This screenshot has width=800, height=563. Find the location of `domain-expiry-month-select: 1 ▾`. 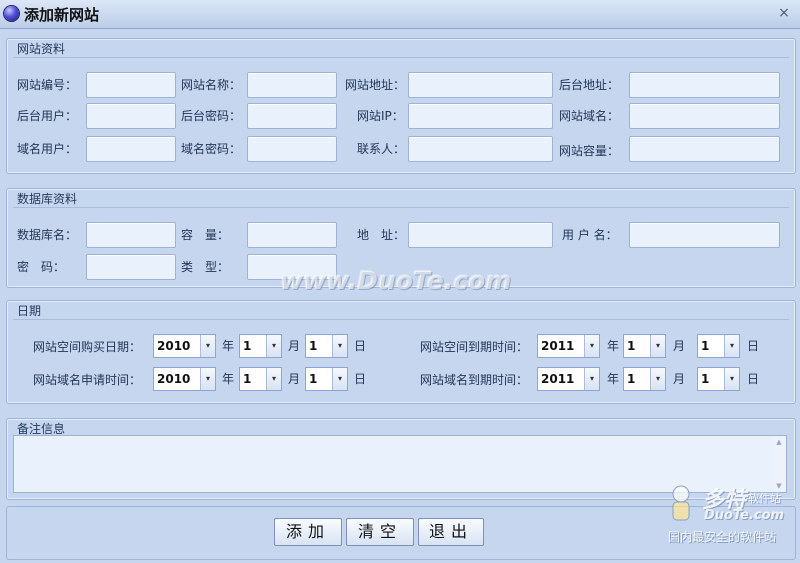

domain-expiry-month-select: 1 ▾ is located at coordinates (644, 379).